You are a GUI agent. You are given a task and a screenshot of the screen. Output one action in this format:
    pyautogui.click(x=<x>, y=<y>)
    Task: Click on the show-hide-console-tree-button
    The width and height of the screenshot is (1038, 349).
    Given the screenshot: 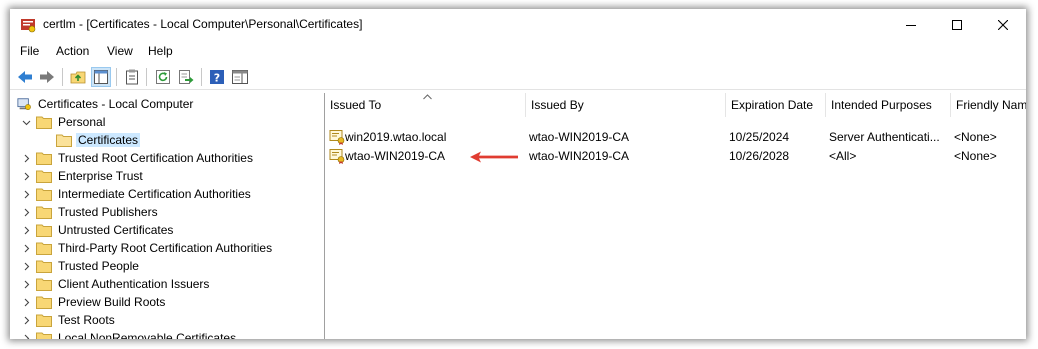 What is the action you would take?
    pyautogui.click(x=101, y=77)
    